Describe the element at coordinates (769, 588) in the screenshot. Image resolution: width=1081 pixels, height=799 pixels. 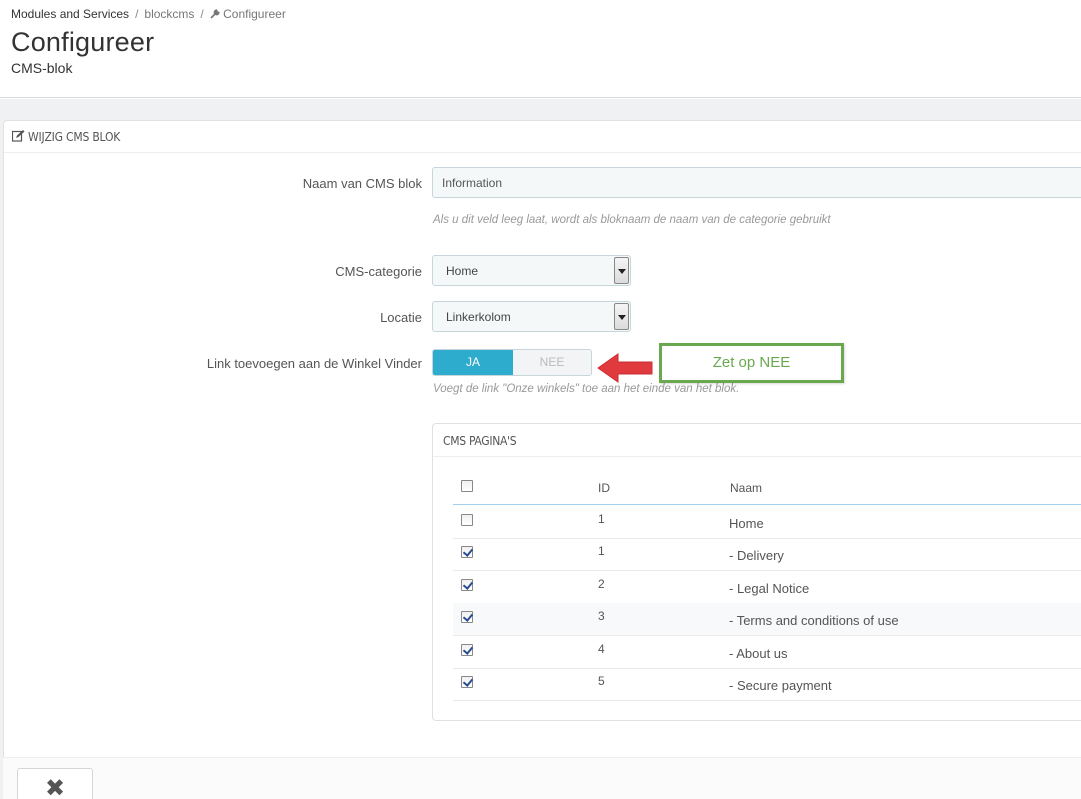
I see `row-name: - Legal Notice` at that location.